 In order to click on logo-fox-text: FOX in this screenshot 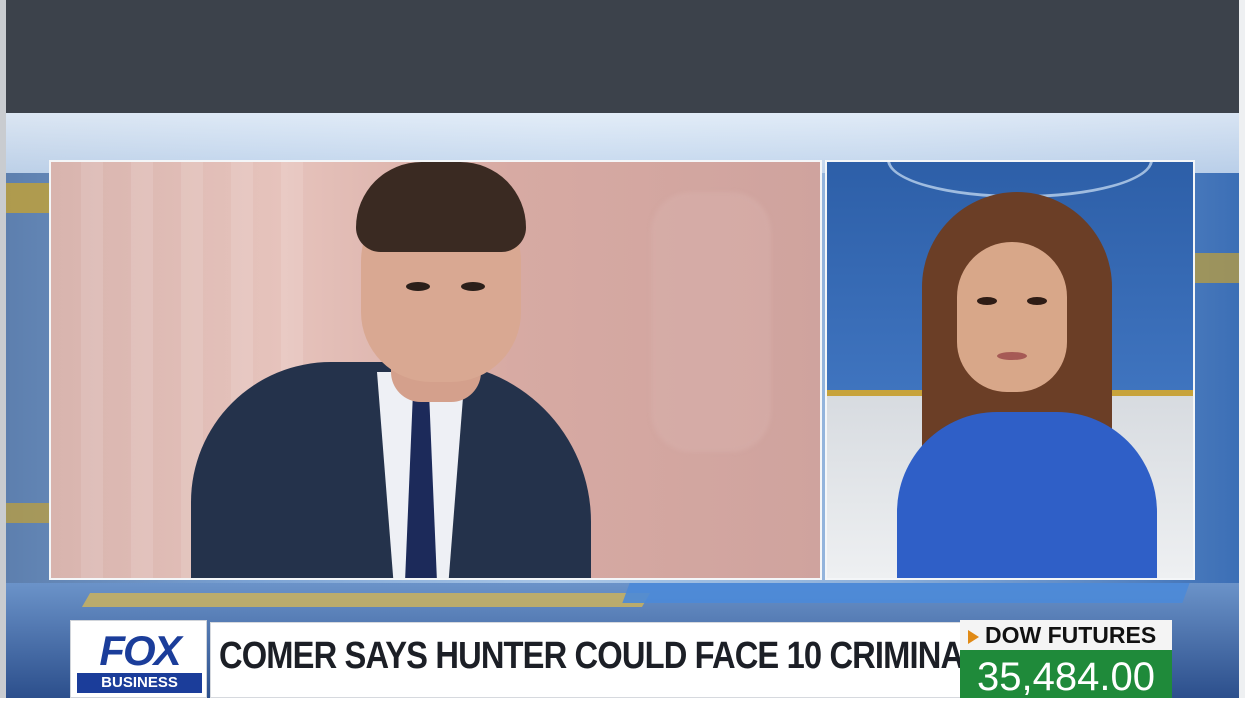, I will do `click(140, 650)`.